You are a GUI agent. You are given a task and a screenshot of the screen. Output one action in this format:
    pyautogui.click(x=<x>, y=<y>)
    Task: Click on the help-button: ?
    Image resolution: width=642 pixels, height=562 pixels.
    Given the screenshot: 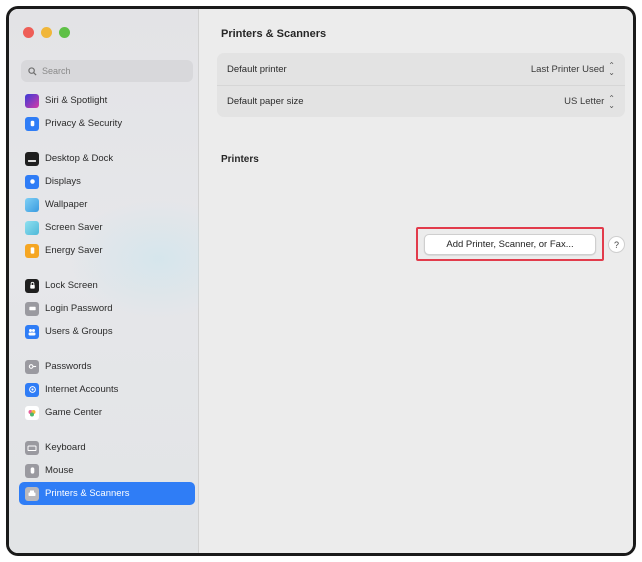 What is the action you would take?
    pyautogui.click(x=616, y=244)
    